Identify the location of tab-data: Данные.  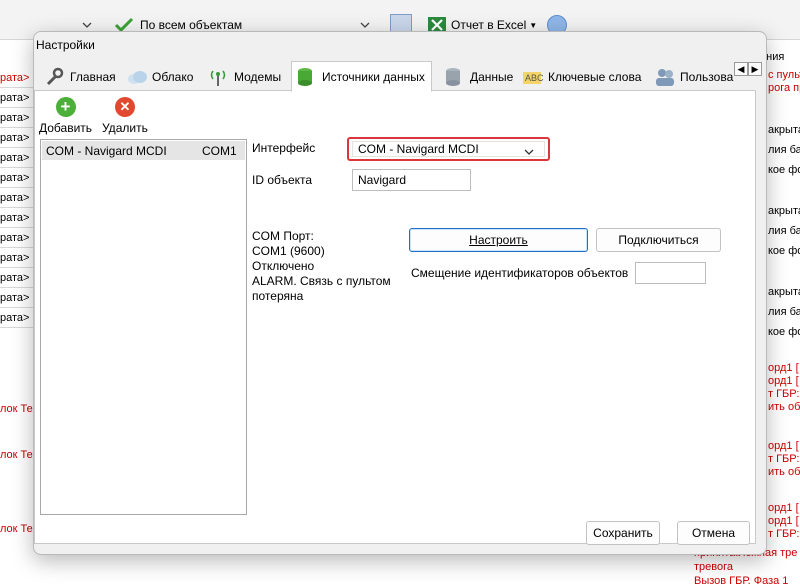
(479, 77).